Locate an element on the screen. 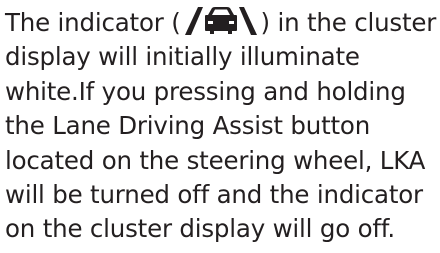  paragraph-line-1: The indicator ( ) in the cluster is located at coordinates (221, 23).